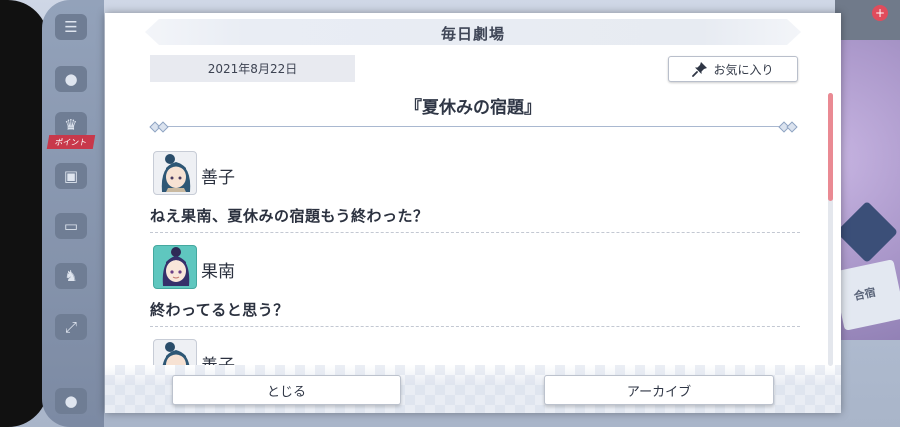  What do you see at coordinates (289, 216) in the screenshot?
I see `message-text: ねえ果南、夏休みの宿題もう終わった？` at bounding box center [289, 216].